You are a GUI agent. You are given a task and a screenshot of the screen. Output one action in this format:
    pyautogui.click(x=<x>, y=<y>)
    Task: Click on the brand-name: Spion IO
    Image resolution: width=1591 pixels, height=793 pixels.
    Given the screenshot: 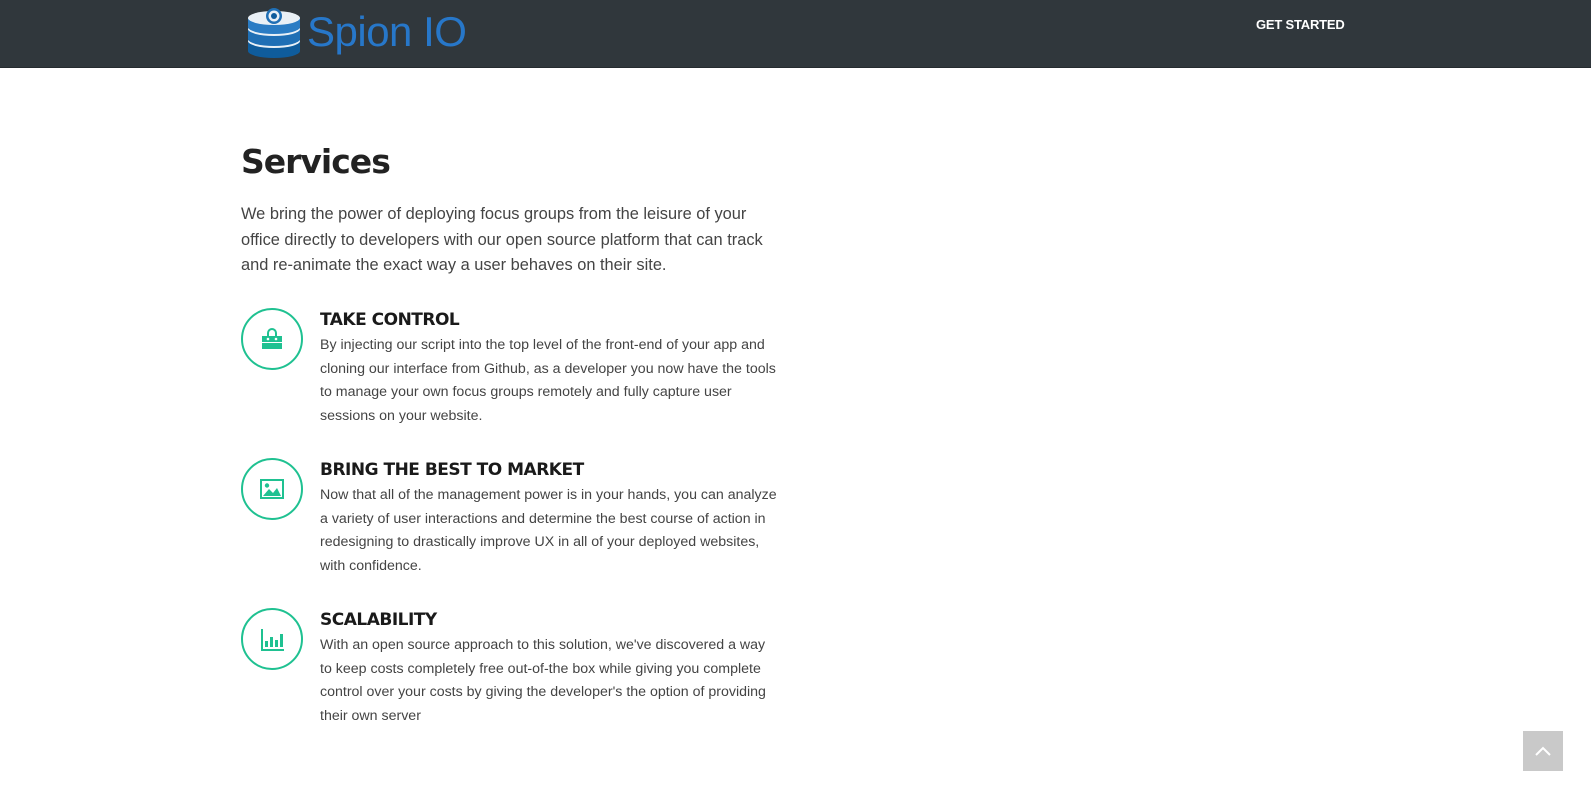 What is the action you would take?
    pyautogui.click(x=387, y=31)
    